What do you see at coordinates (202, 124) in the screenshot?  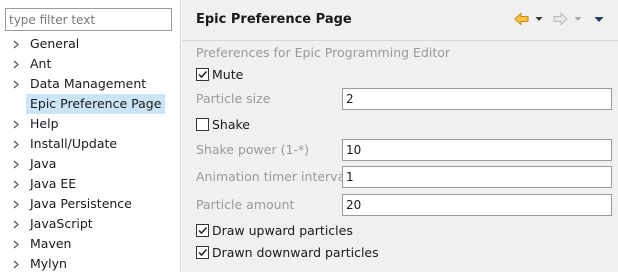 I see `shake-checkbox` at bounding box center [202, 124].